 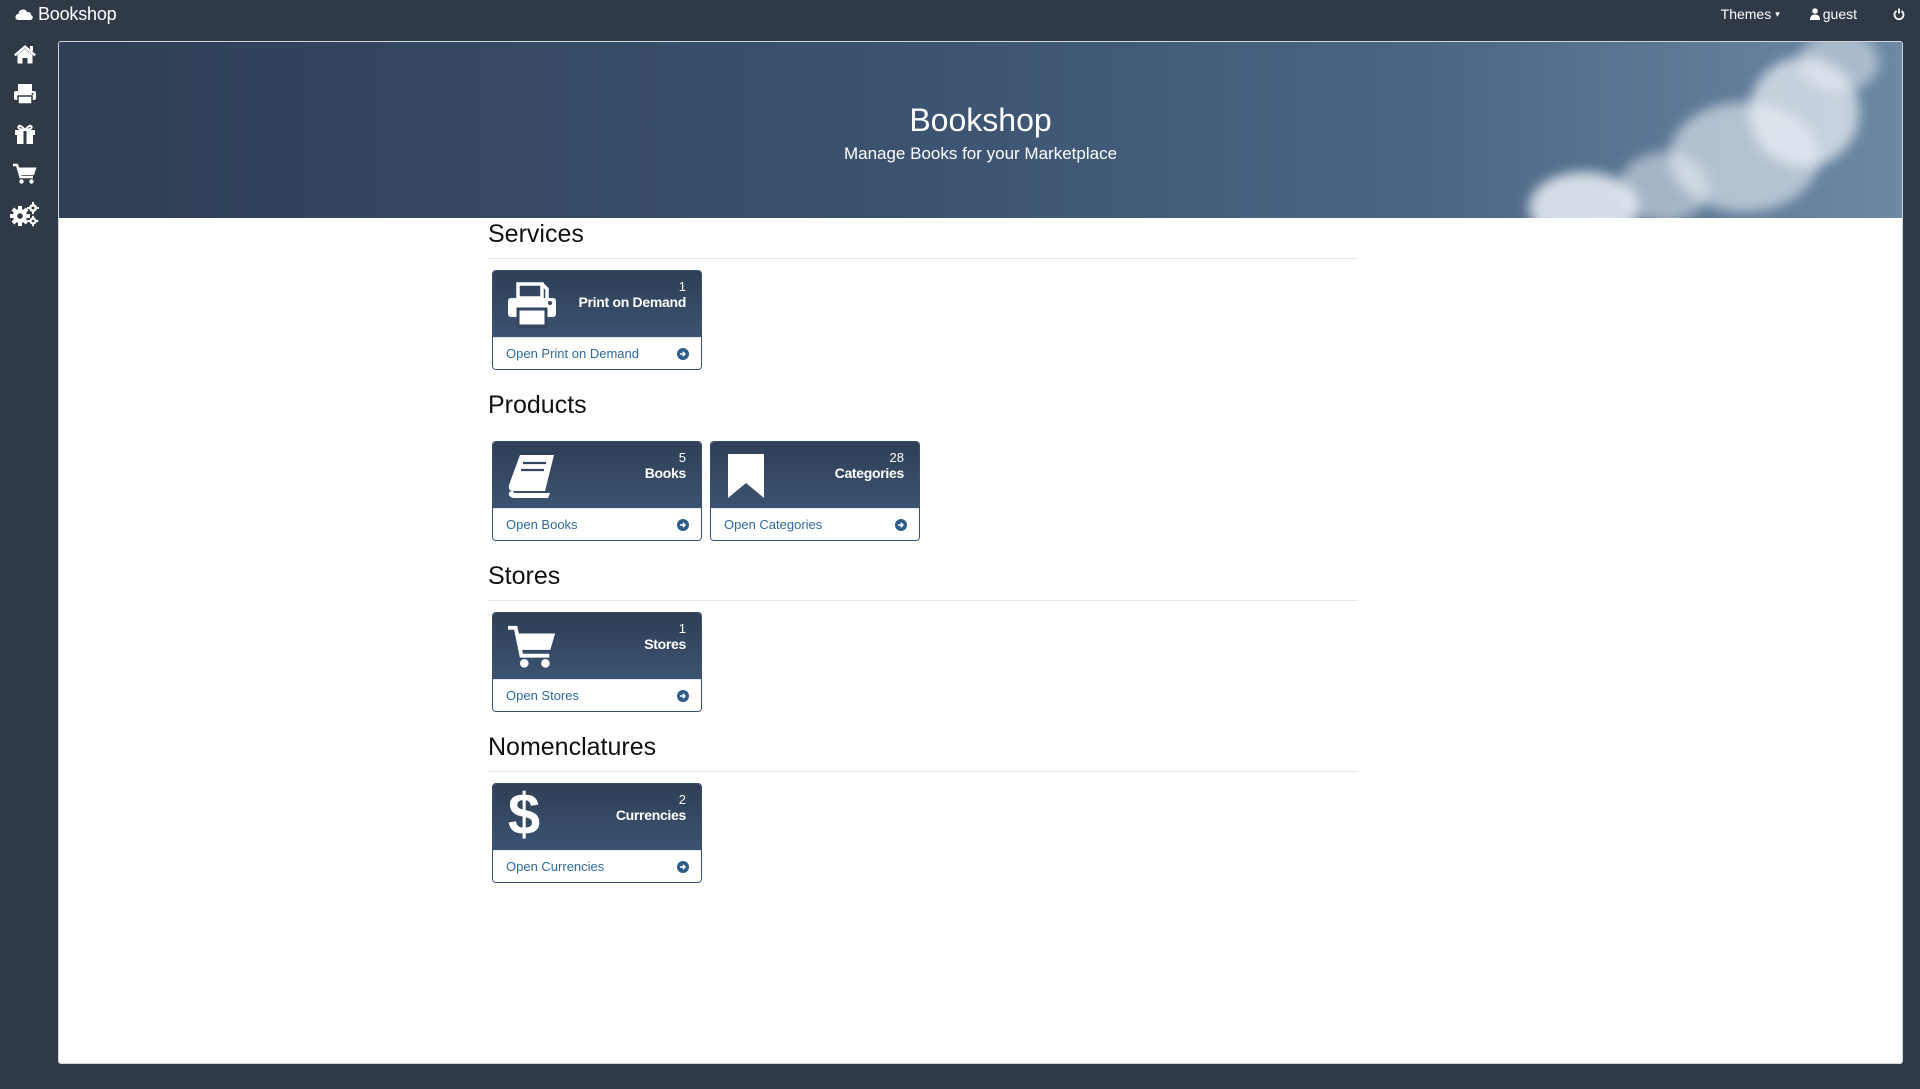 What do you see at coordinates (923, 410) in the screenshot?
I see `section-title-products: Products` at bounding box center [923, 410].